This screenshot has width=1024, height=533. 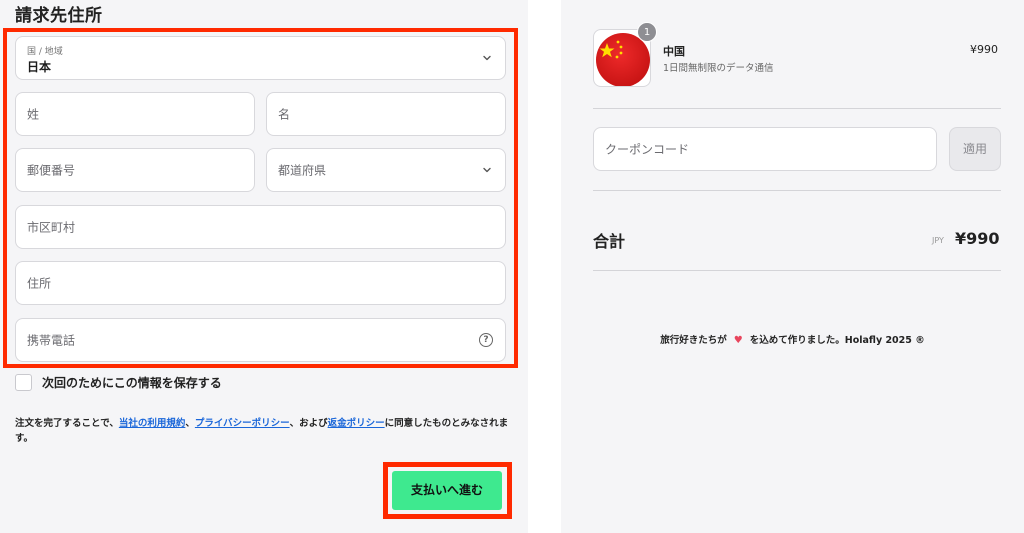 What do you see at coordinates (260, 227) in the screenshot?
I see `city-field: 市区町村` at bounding box center [260, 227].